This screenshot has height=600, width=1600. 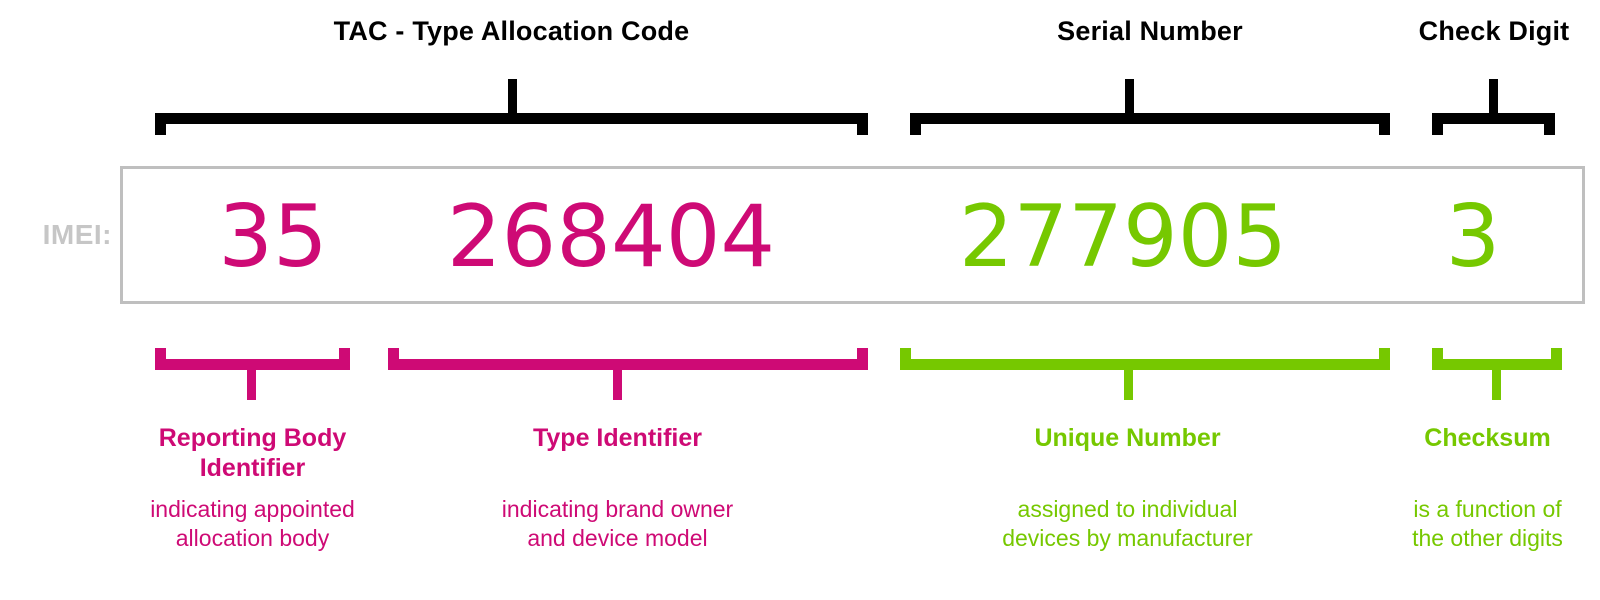 What do you see at coordinates (252, 453) in the screenshot?
I see `caption-title: Reporting Body Identifier` at bounding box center [252, 453].